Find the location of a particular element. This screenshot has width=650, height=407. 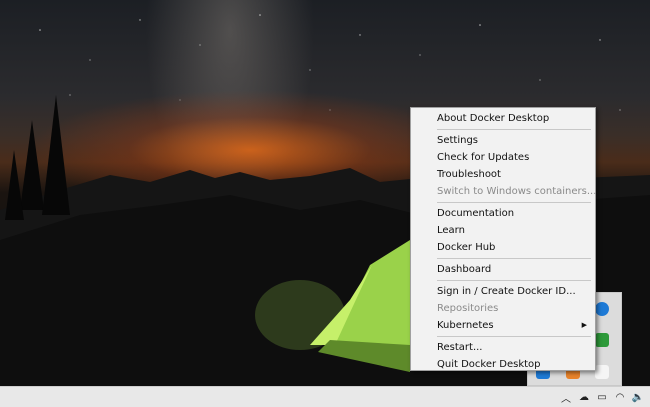

docker-whale-icon is located at coordinates (602, 372).